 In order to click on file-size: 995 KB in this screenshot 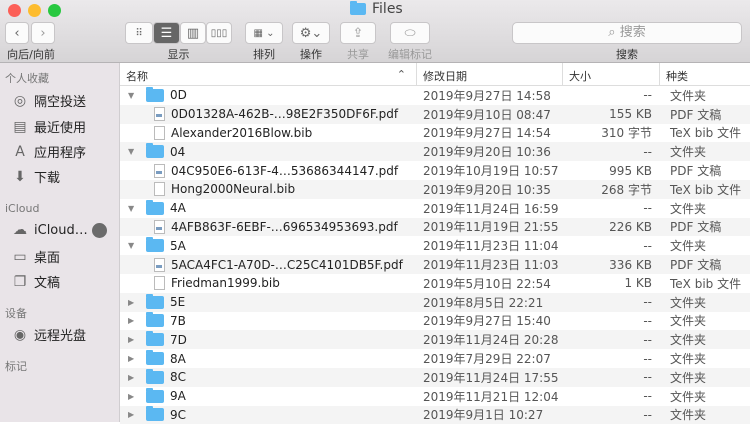, I will do `click(630, 170)`.